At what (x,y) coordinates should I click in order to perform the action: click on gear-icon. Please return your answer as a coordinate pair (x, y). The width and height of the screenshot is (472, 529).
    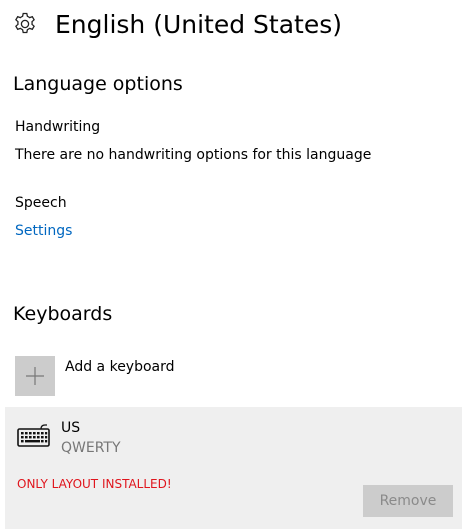
    Looking at the image, I should click on (25, 24).